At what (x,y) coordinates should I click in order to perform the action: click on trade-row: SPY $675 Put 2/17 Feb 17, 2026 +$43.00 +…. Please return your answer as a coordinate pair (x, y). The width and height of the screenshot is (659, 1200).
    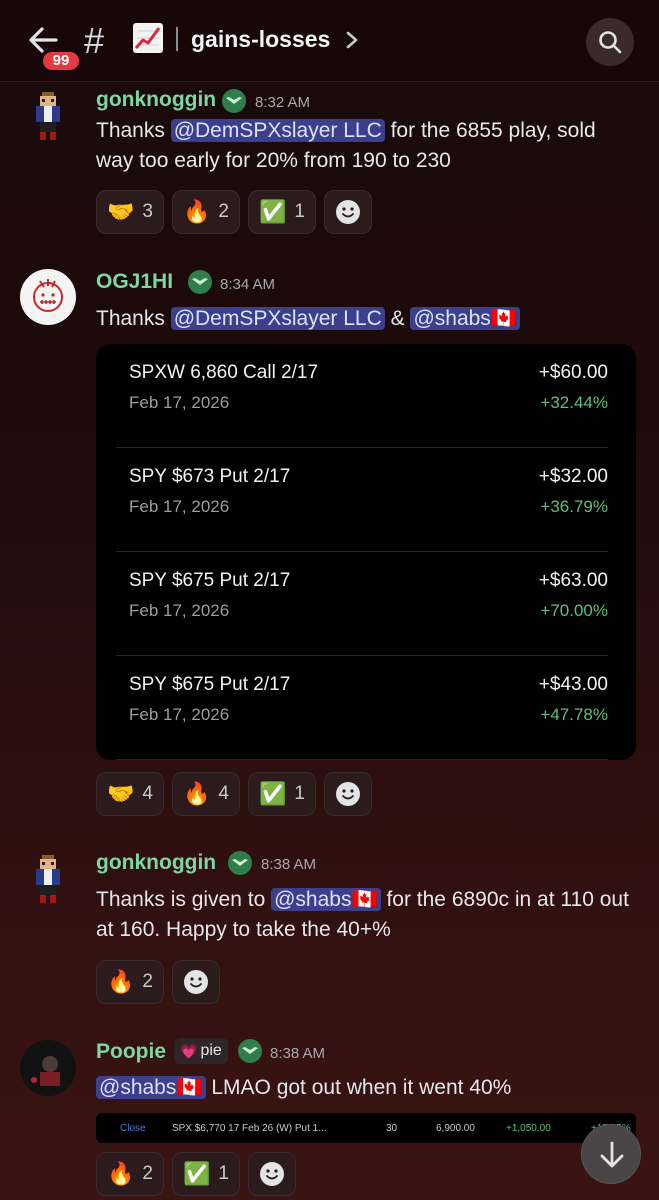
    Looking at the image, I should click on (366, 708).